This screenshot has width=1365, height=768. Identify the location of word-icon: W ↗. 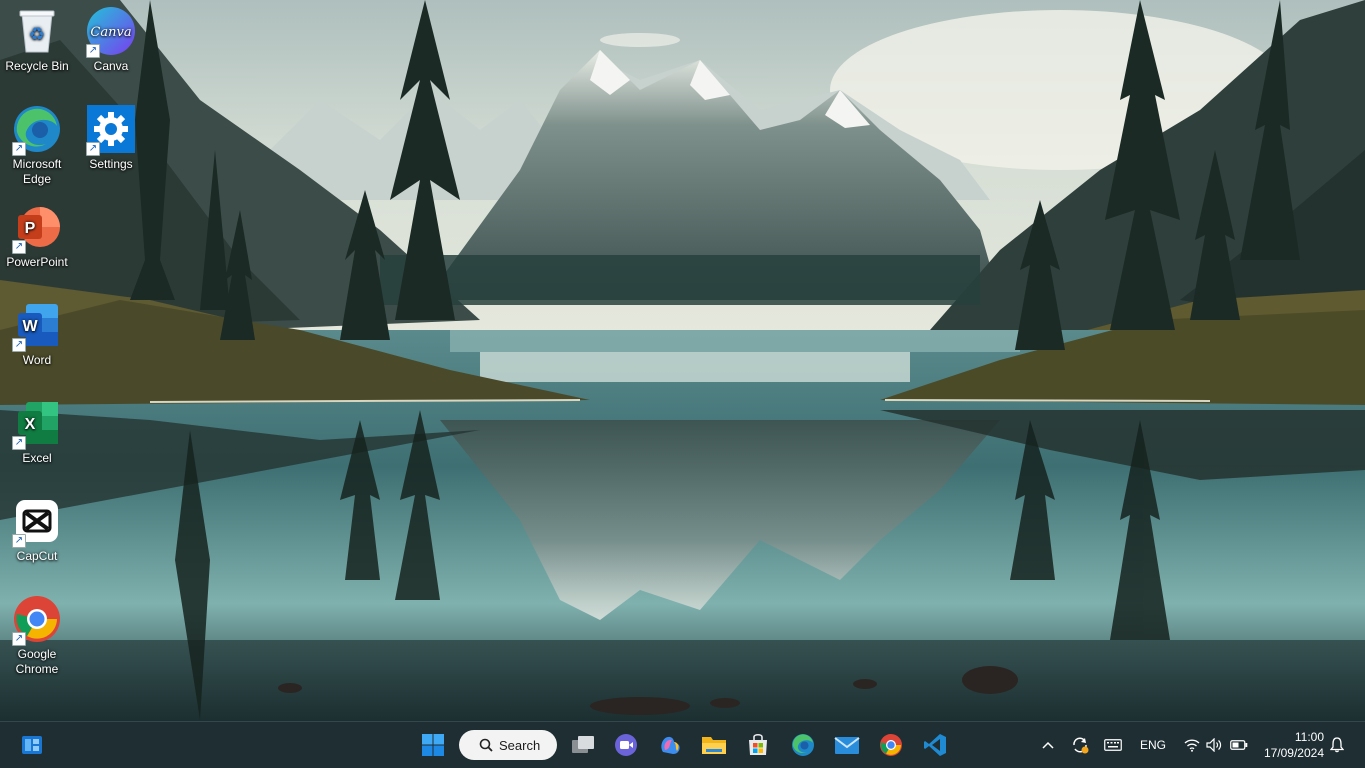
(37, 326).